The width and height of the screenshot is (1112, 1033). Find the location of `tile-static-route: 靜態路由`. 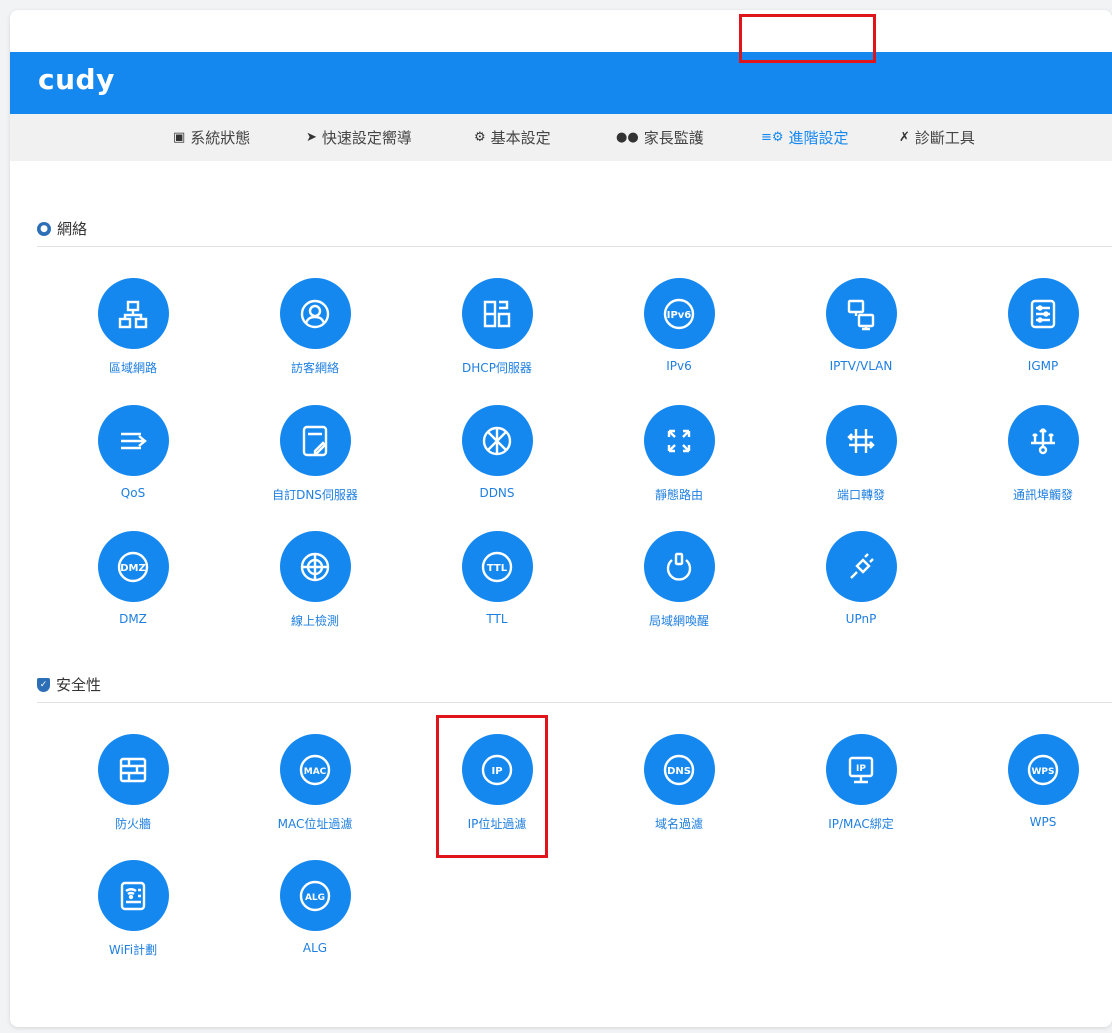

tile-static-route: 靜態路由 is located at coordinates (679, 461).